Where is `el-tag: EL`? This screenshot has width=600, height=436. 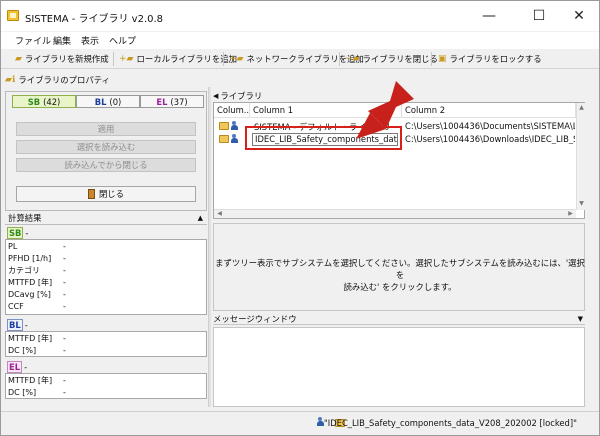
el-tag: EL is located at coordinates (15, 366).